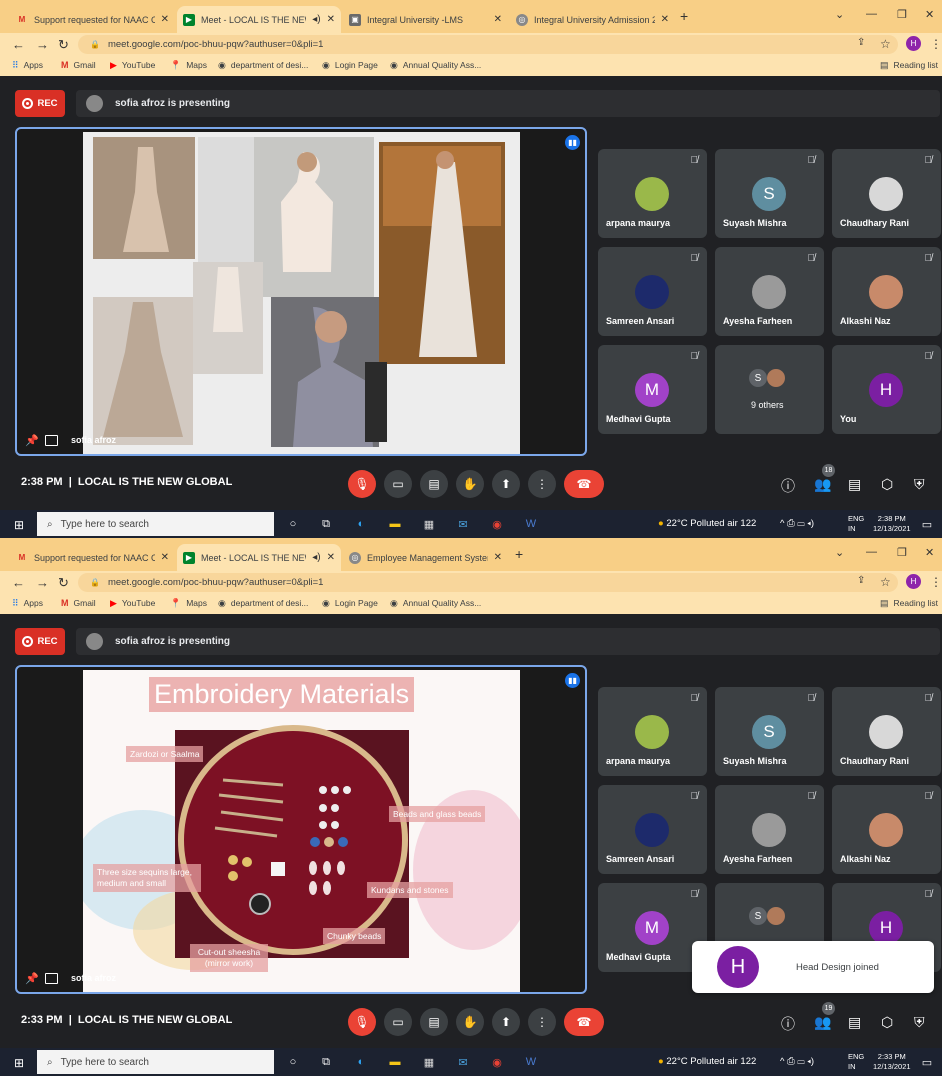 The width and height of the screenshot is (942, 1076). I want to click on others-tile: S 9 others, so click(769, 389).